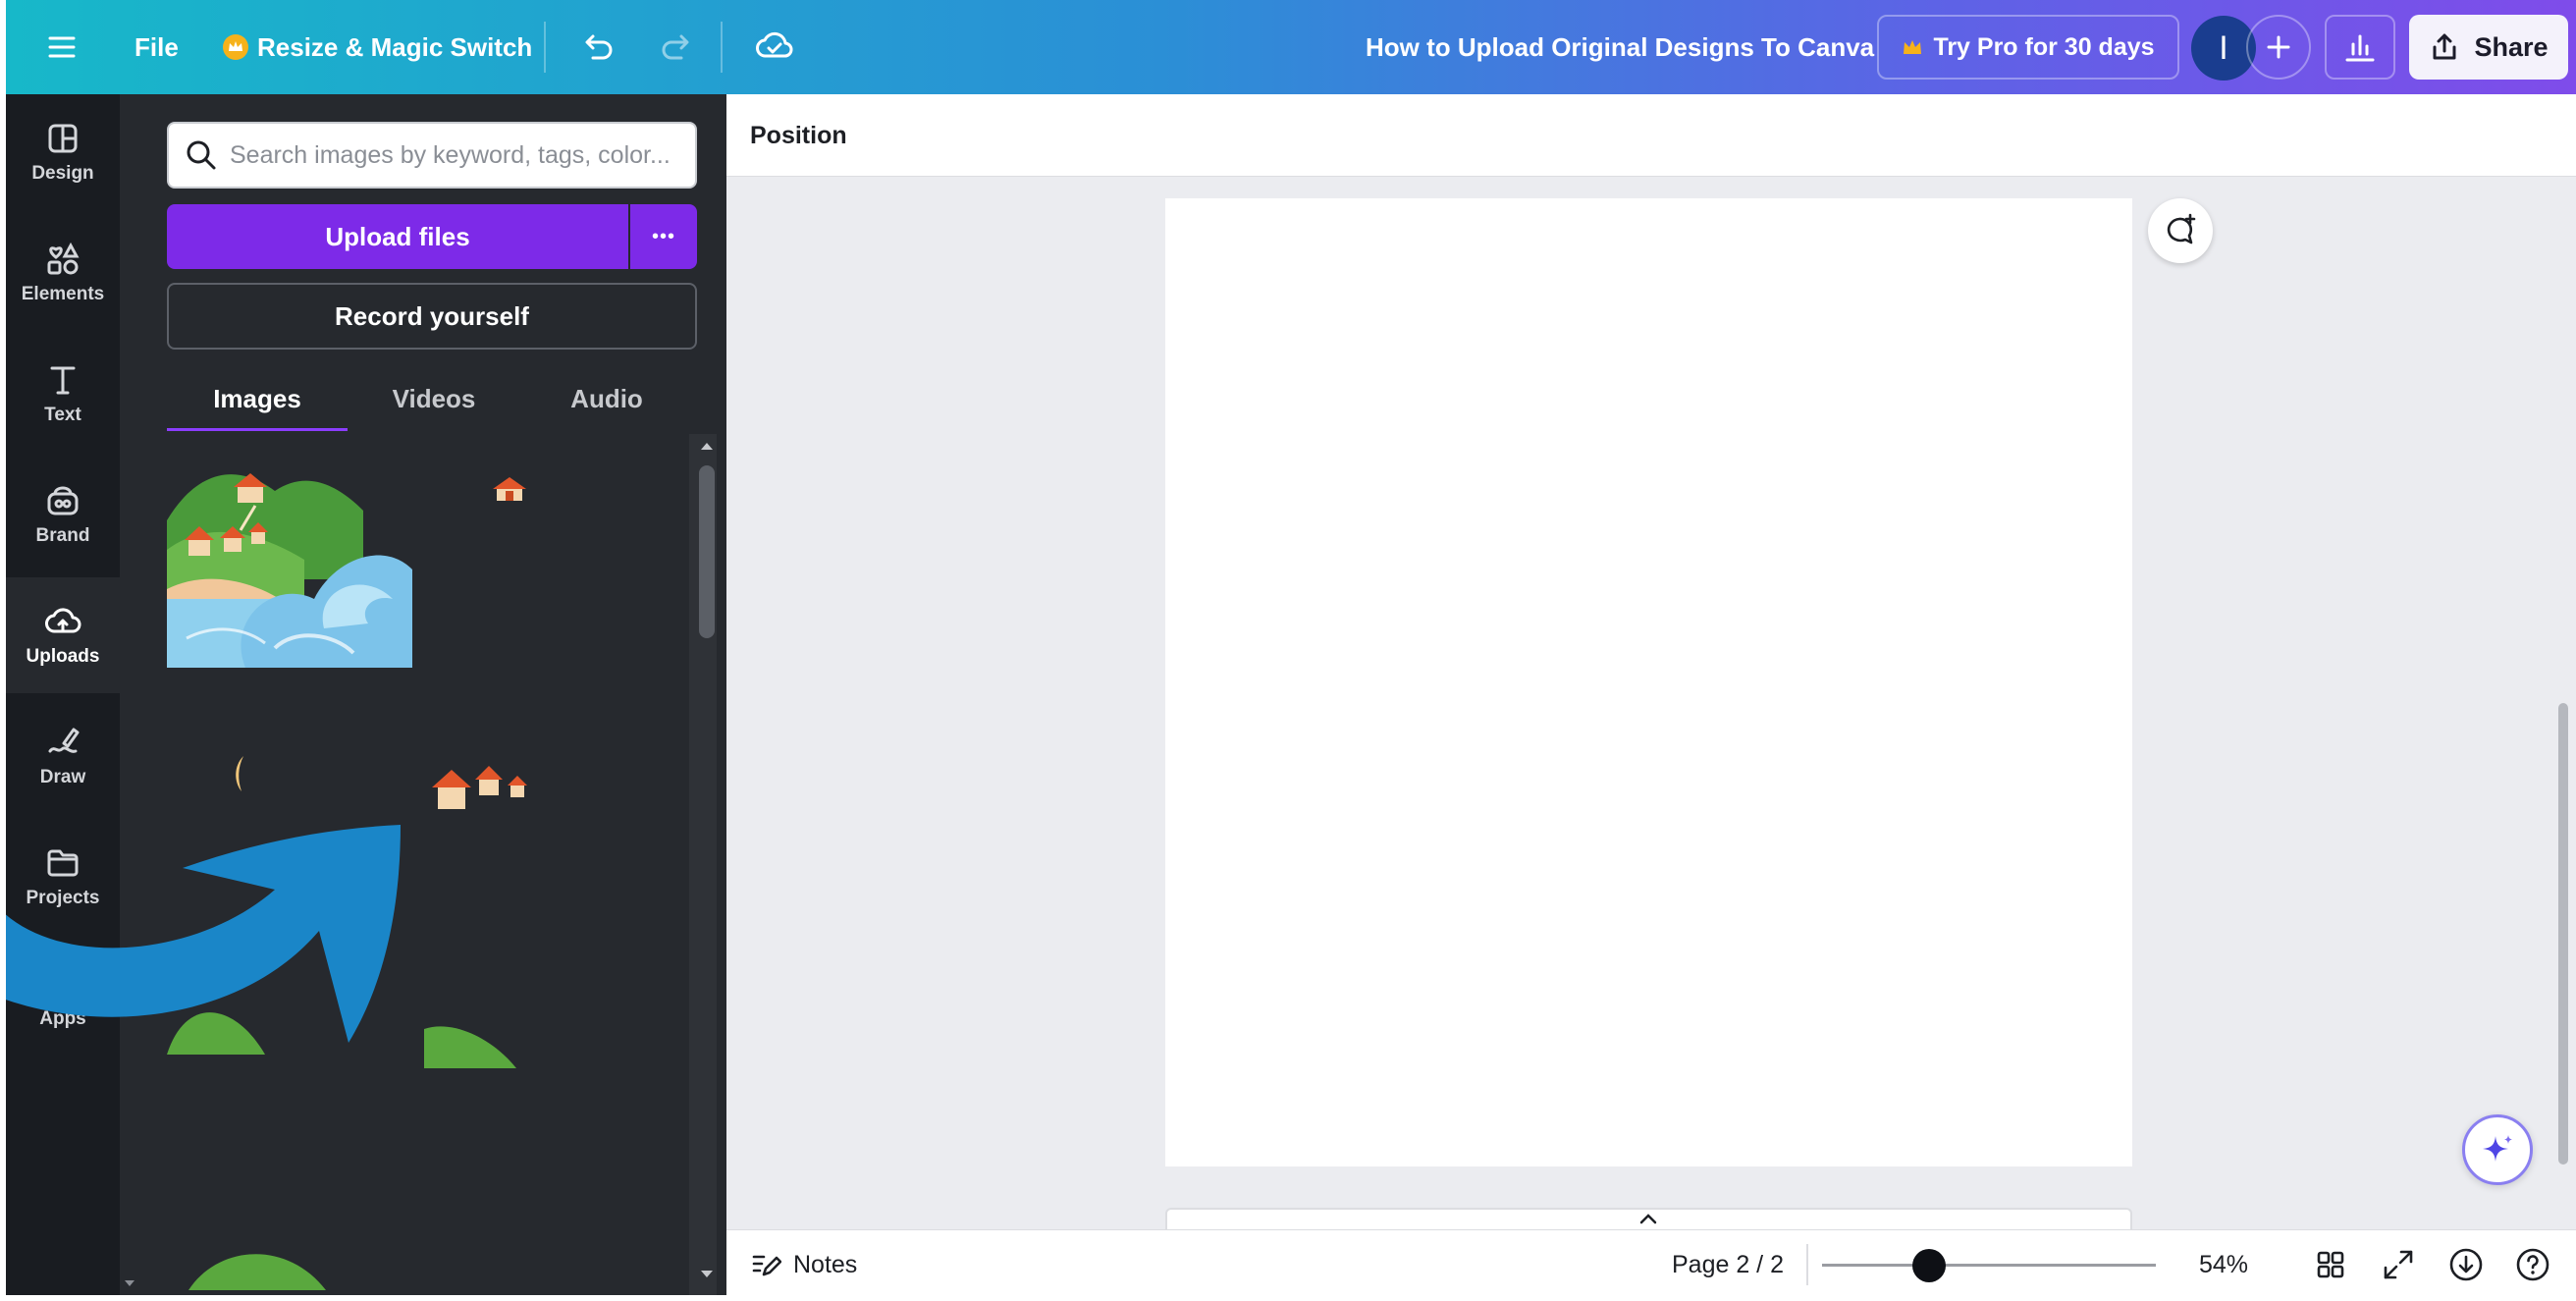  Describe the element at coordinates (2444, 47) in the screenshot. I see `share-icon` at that location.